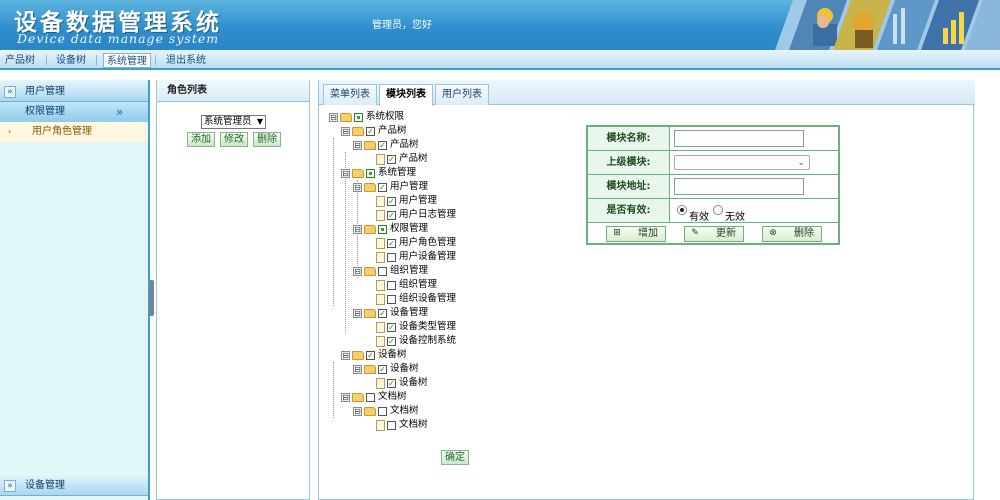 This screenshot has height=500, width=1000. Describe the element at coordinates (739, 138) in the screenshot. I see `module-name-input` at that location.